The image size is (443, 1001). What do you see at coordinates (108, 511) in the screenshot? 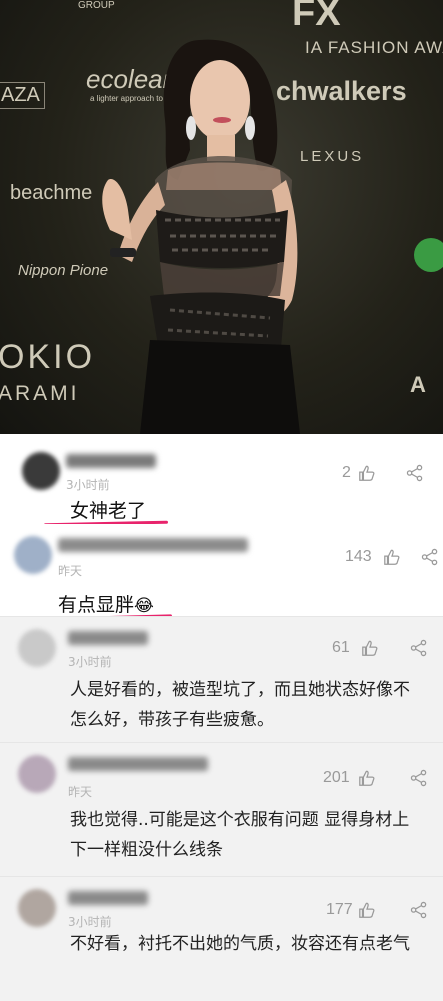
I see `comment-text: 女神老了` at bounding box center [108, 511].